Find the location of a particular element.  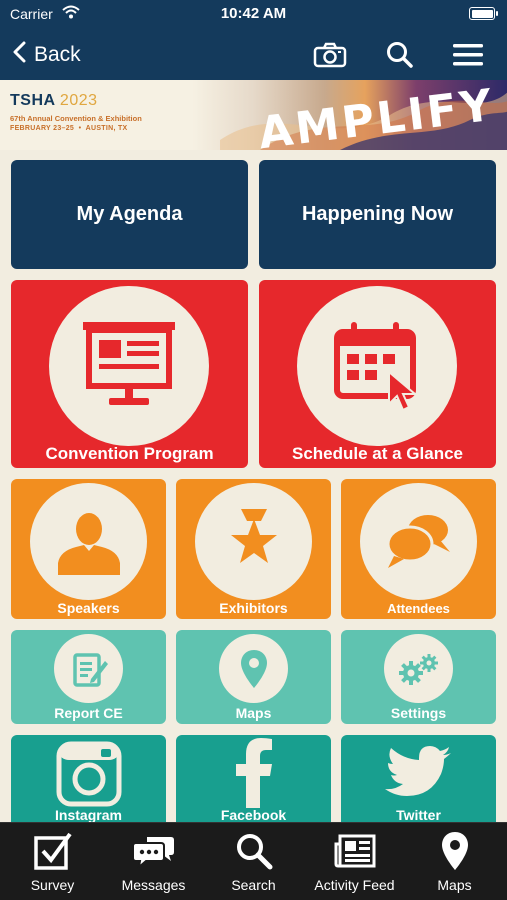

instagram-tile: Instagram is located at coordinates (88, 782).